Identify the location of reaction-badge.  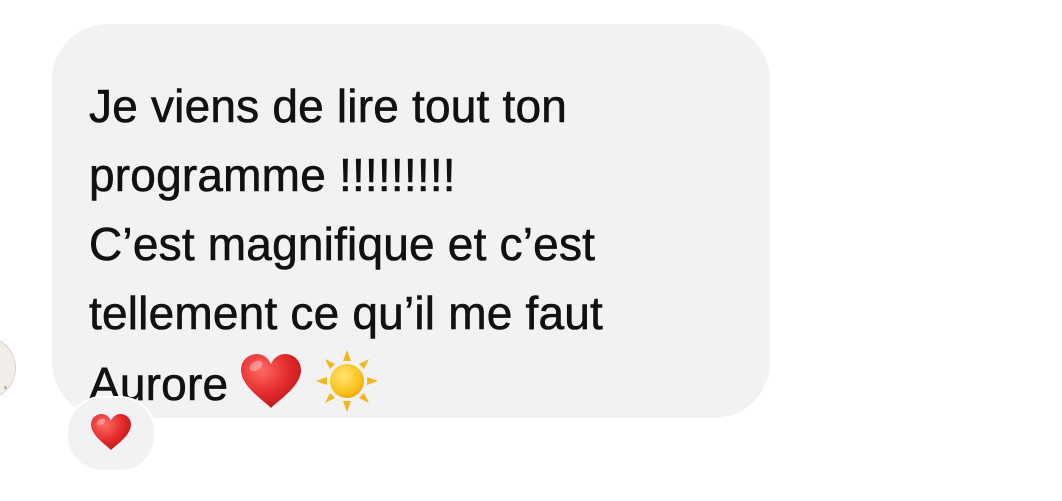
(111, 434).